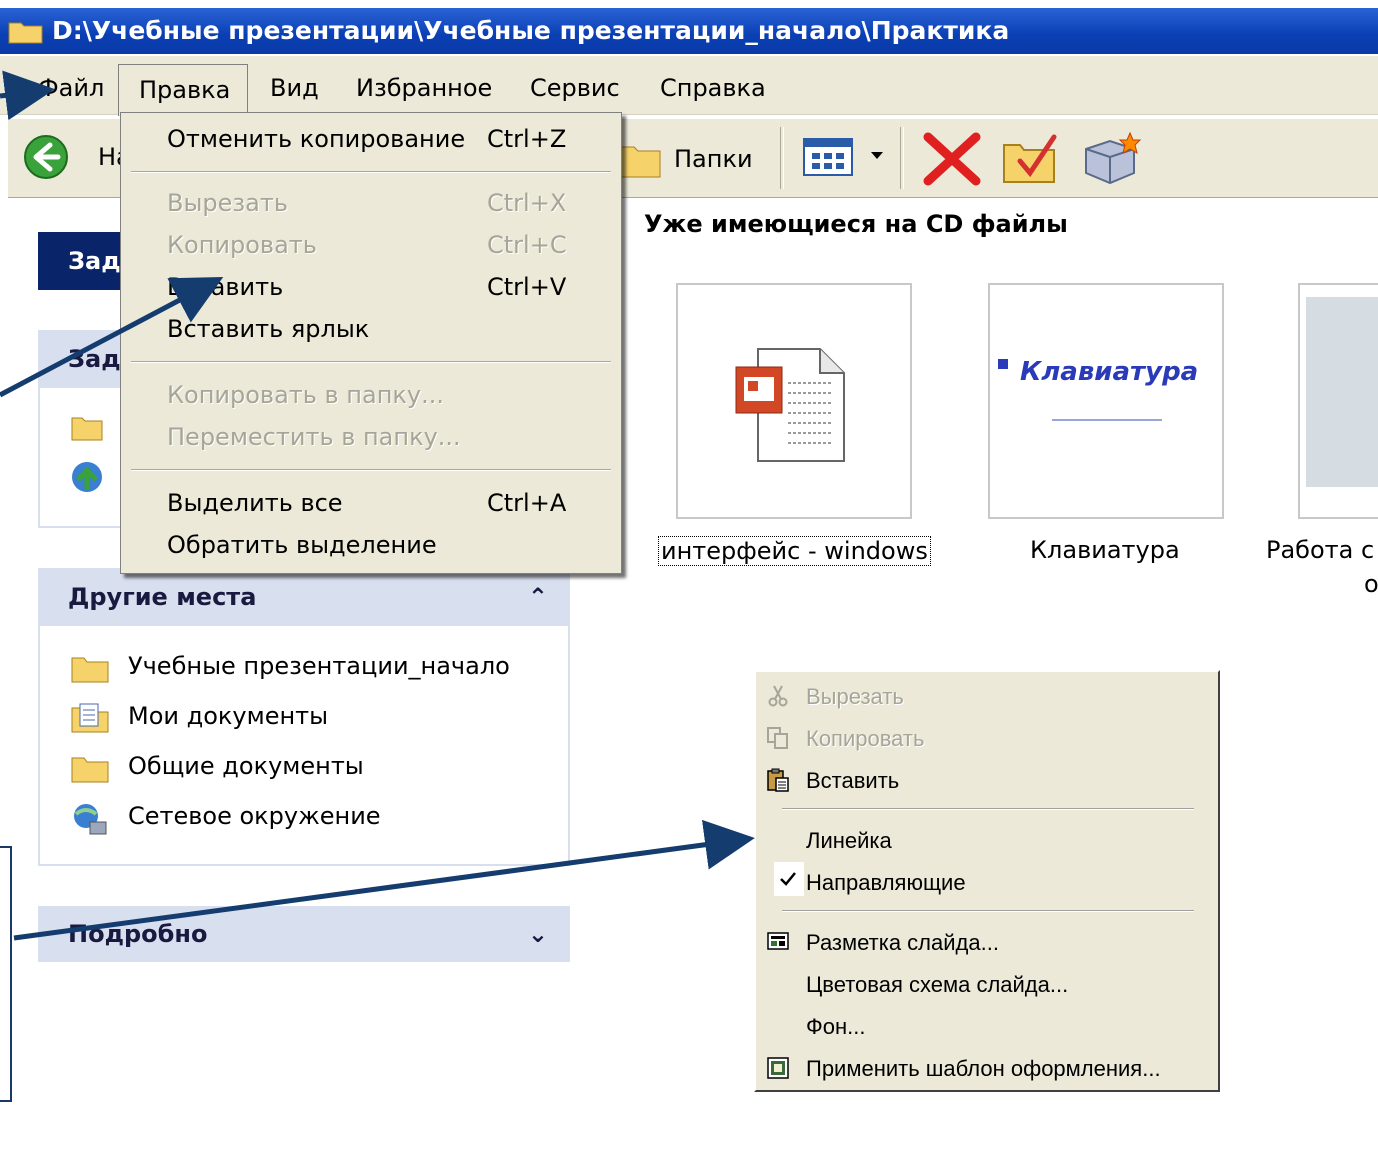  I want to click on menu-paste-shortcut: Ctrl+V, so click(527, 287).